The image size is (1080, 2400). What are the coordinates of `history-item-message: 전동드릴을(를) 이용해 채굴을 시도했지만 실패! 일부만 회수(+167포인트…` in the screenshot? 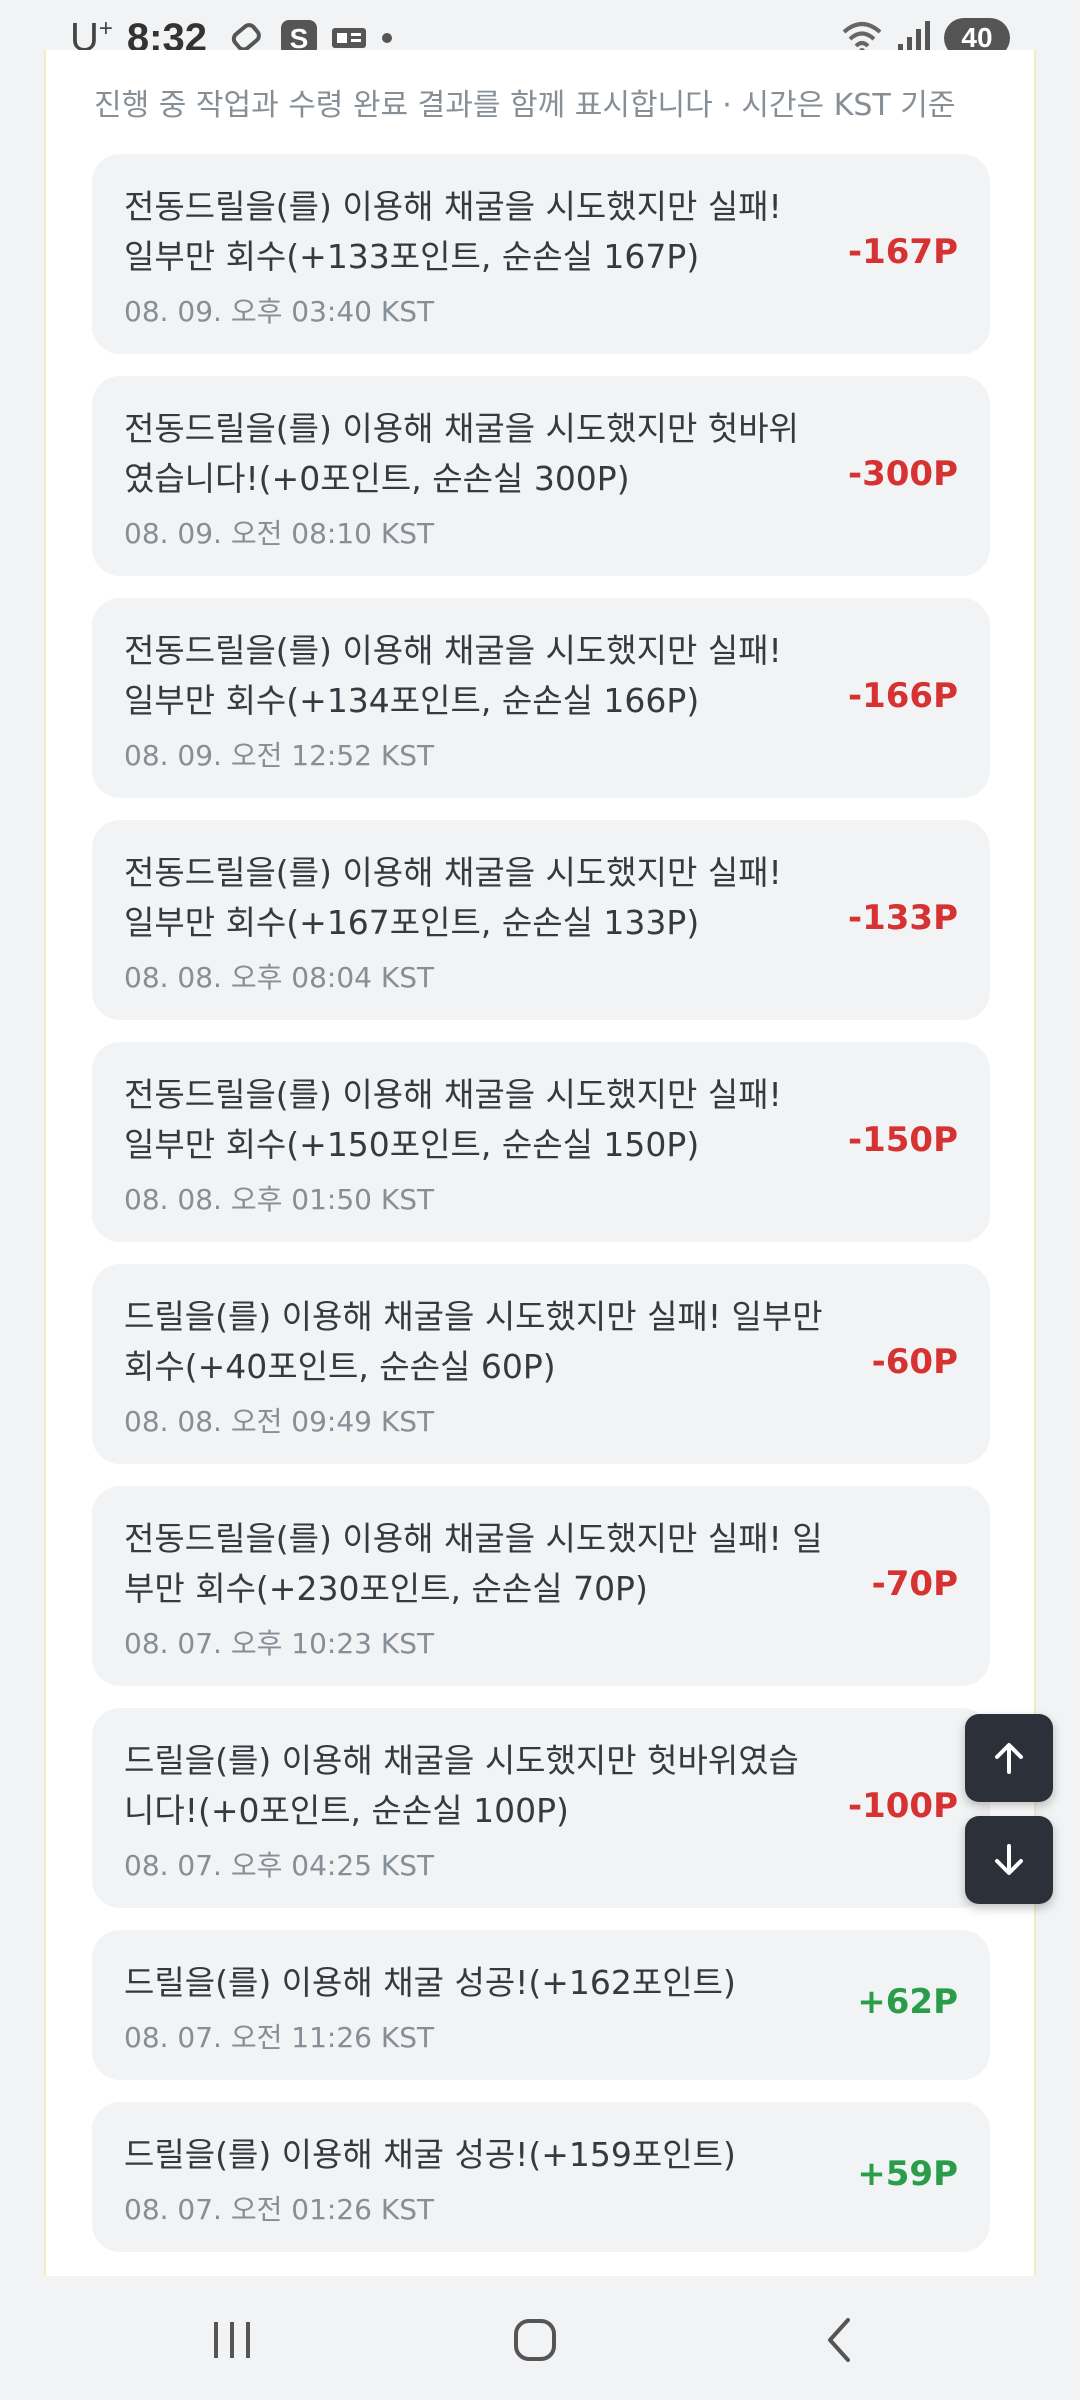 It's located at (474, 898).